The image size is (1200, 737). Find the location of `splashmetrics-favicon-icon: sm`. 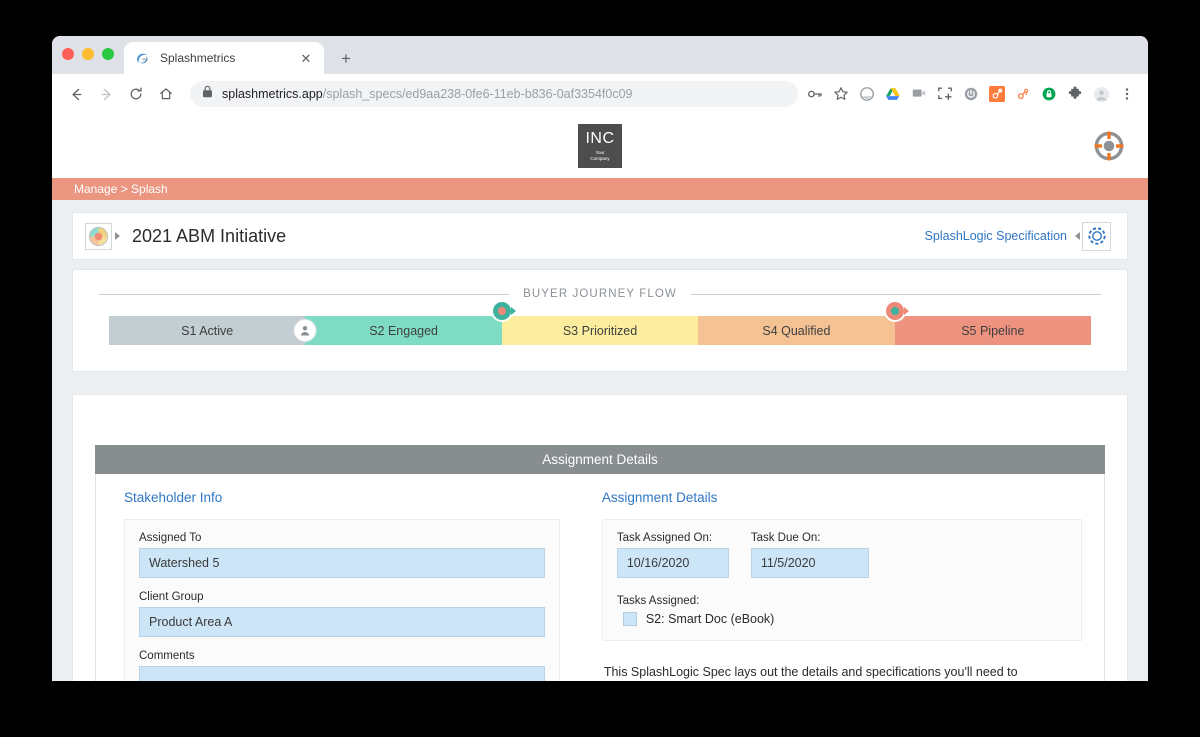

splashmetrics-favicon-icon: sm is located at coordinates (142, 58).